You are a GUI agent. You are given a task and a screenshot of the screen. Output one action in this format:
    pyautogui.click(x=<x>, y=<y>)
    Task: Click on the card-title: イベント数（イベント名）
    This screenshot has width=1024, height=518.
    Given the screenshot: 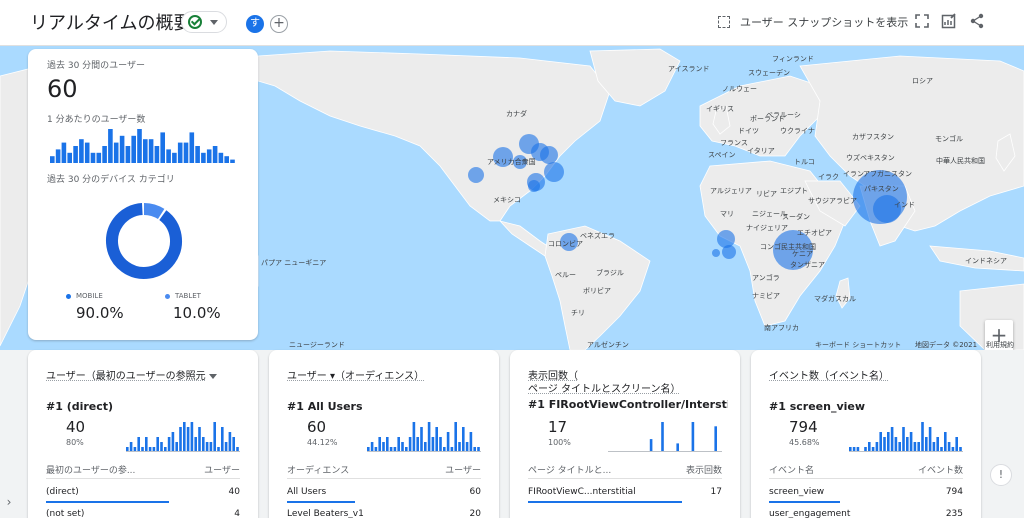 What is the action you would take?
    pyautogui.click(x=869, y=376)
    